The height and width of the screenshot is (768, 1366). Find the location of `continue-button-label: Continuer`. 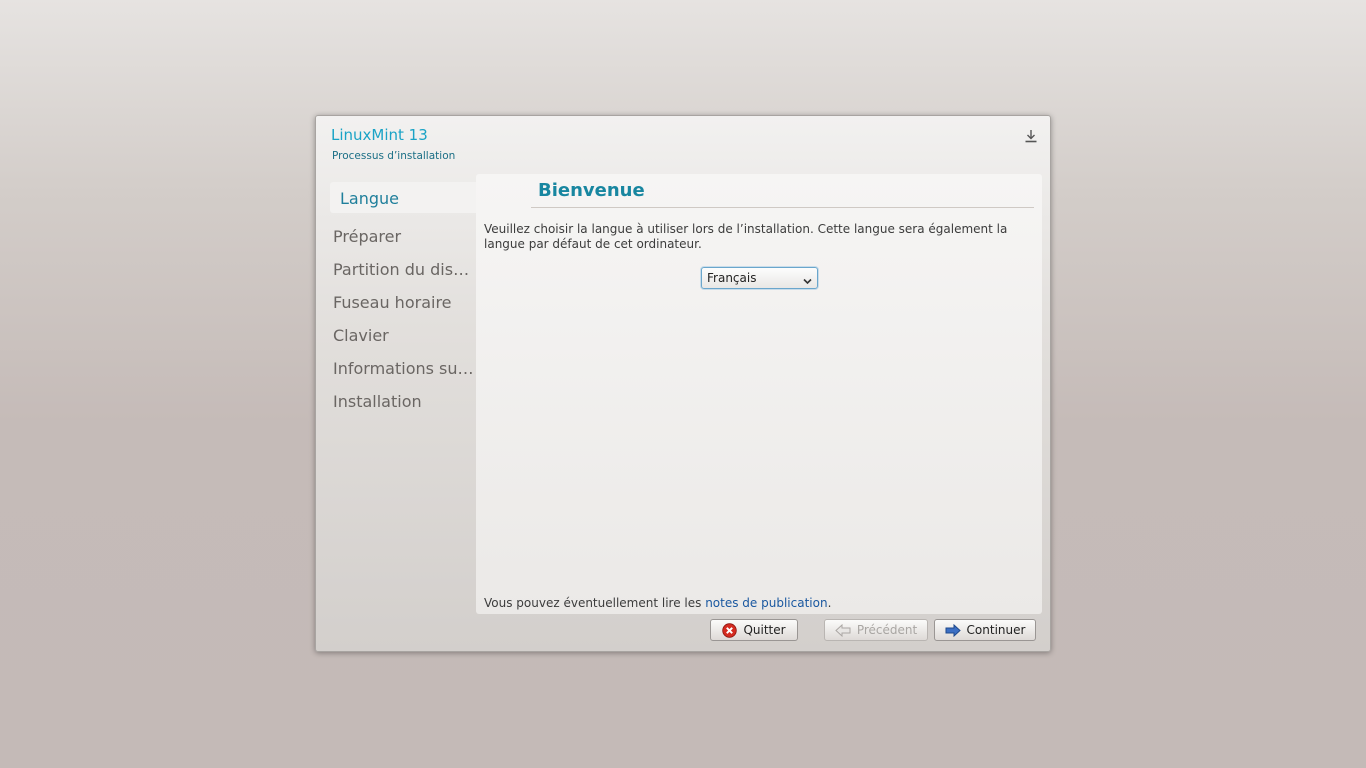

continue-button-label: Continuer is located at coordinates (996, 630).